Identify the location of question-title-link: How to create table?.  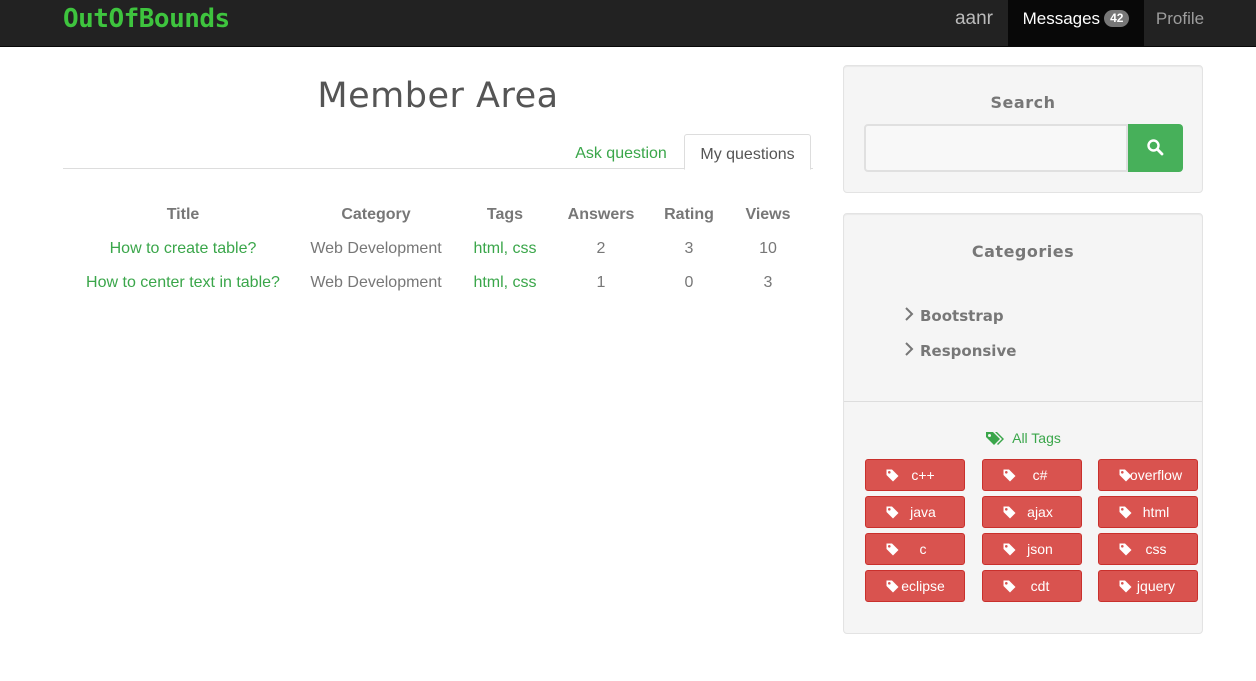
(183, 249).